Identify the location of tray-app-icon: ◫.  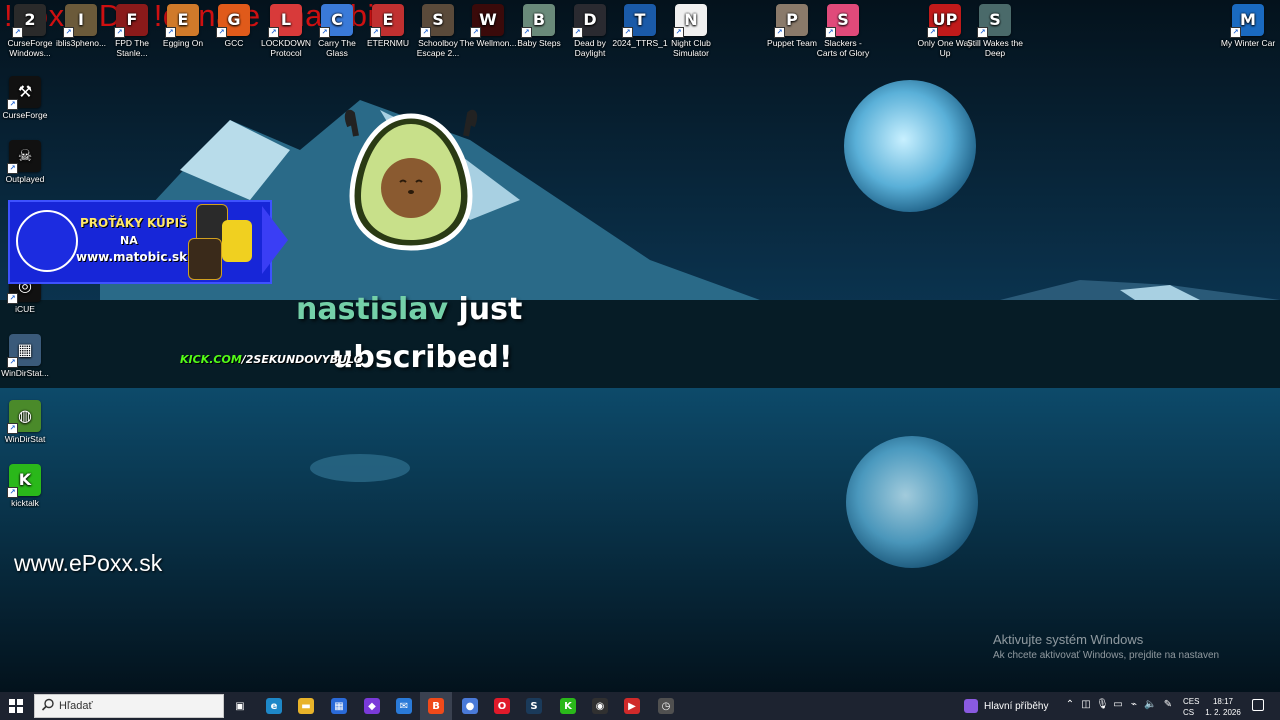
(1086, 706).